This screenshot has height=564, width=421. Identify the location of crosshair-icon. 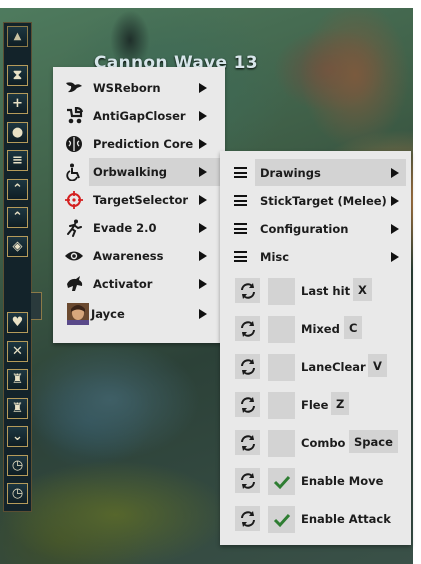
(74, 200).